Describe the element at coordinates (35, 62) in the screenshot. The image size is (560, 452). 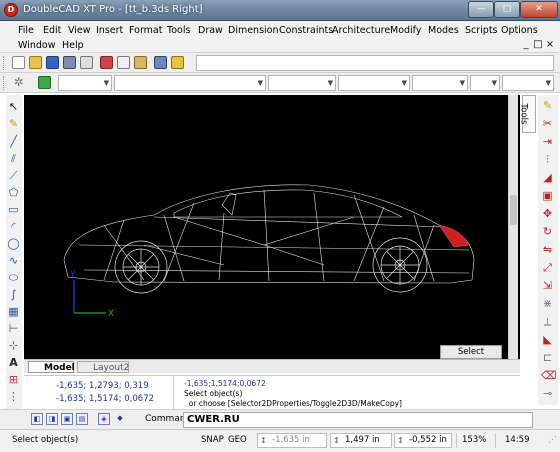
I see `open-folder-icon` at that location.